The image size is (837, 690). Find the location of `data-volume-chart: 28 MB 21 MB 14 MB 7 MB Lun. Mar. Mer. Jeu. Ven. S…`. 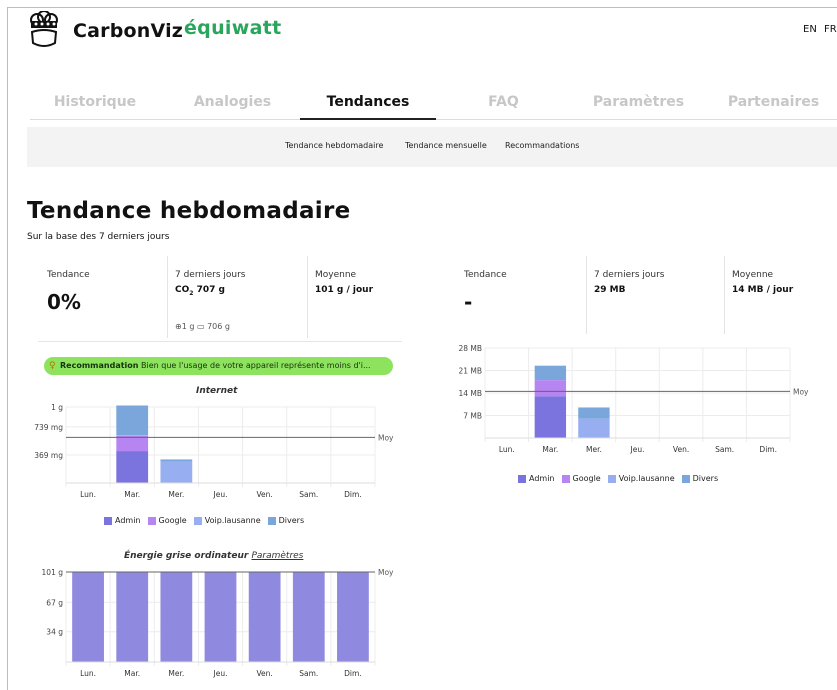

data-volume-chart: 28 MB 21 MB 14 MB 7 MB Lun. Mar. Mer. Jeu. Ven. S… is located at coordinates (633, 399).